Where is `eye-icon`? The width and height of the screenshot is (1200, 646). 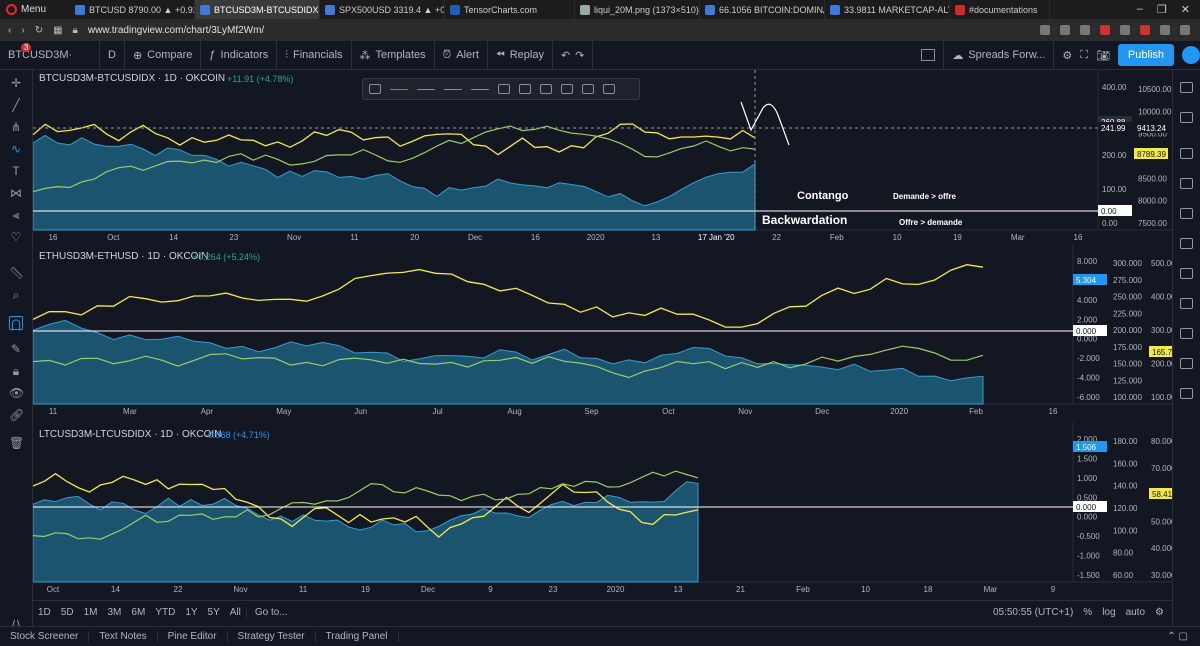
eye-icon is located at coordinates (588, 89).